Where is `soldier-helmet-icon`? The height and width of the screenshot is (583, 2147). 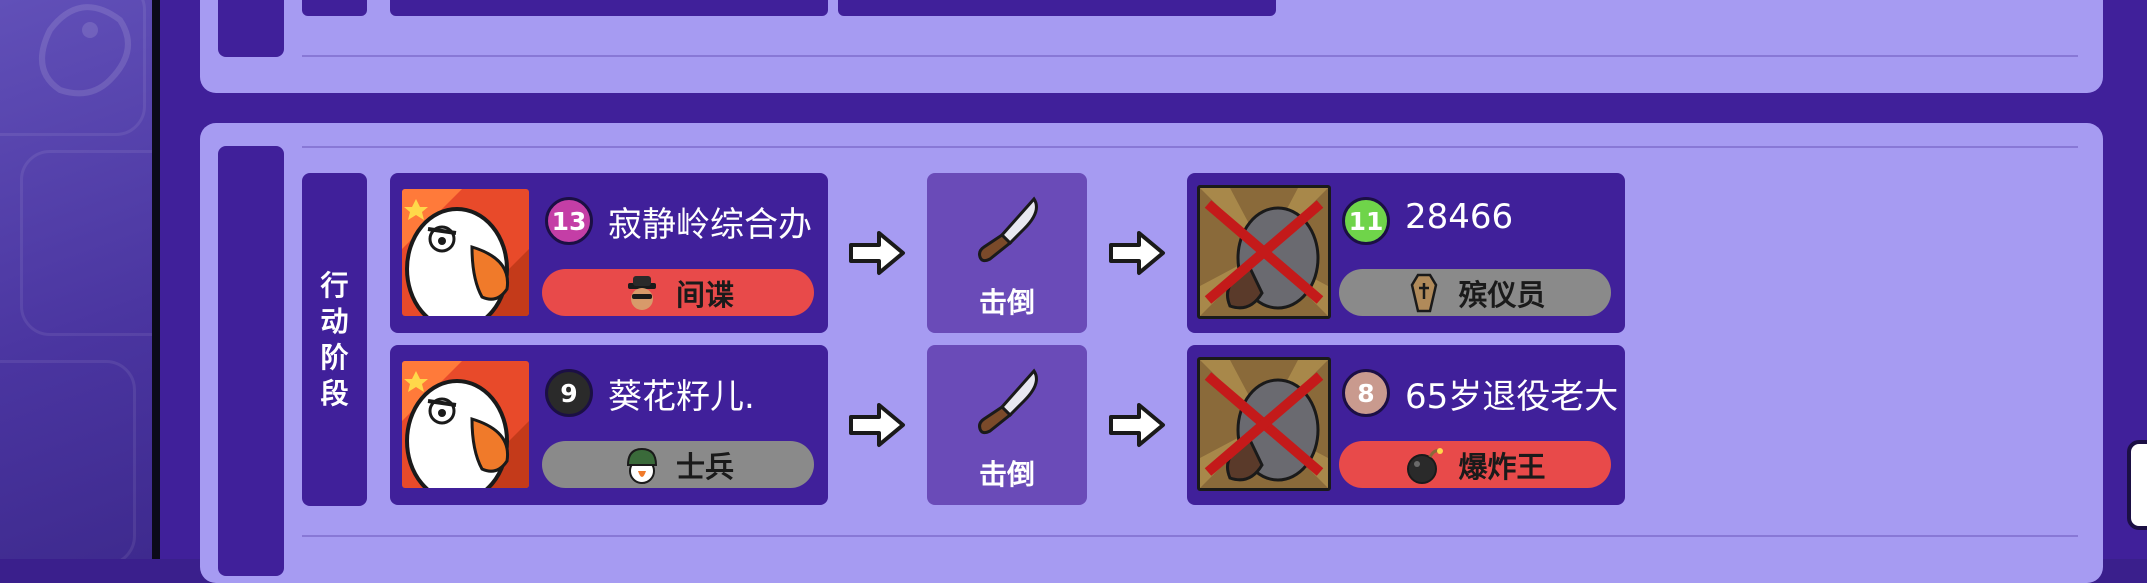
soldier-helmet-icon is located at coordinates (642, 465).